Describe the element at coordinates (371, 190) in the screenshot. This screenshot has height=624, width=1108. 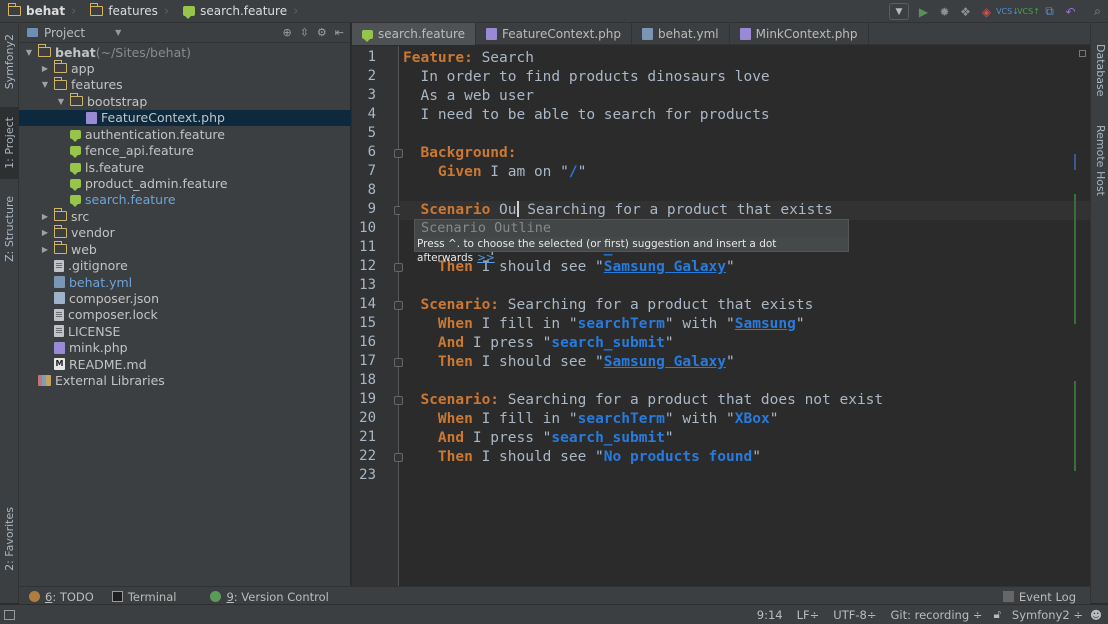
I see `line-number: 8` at that location.